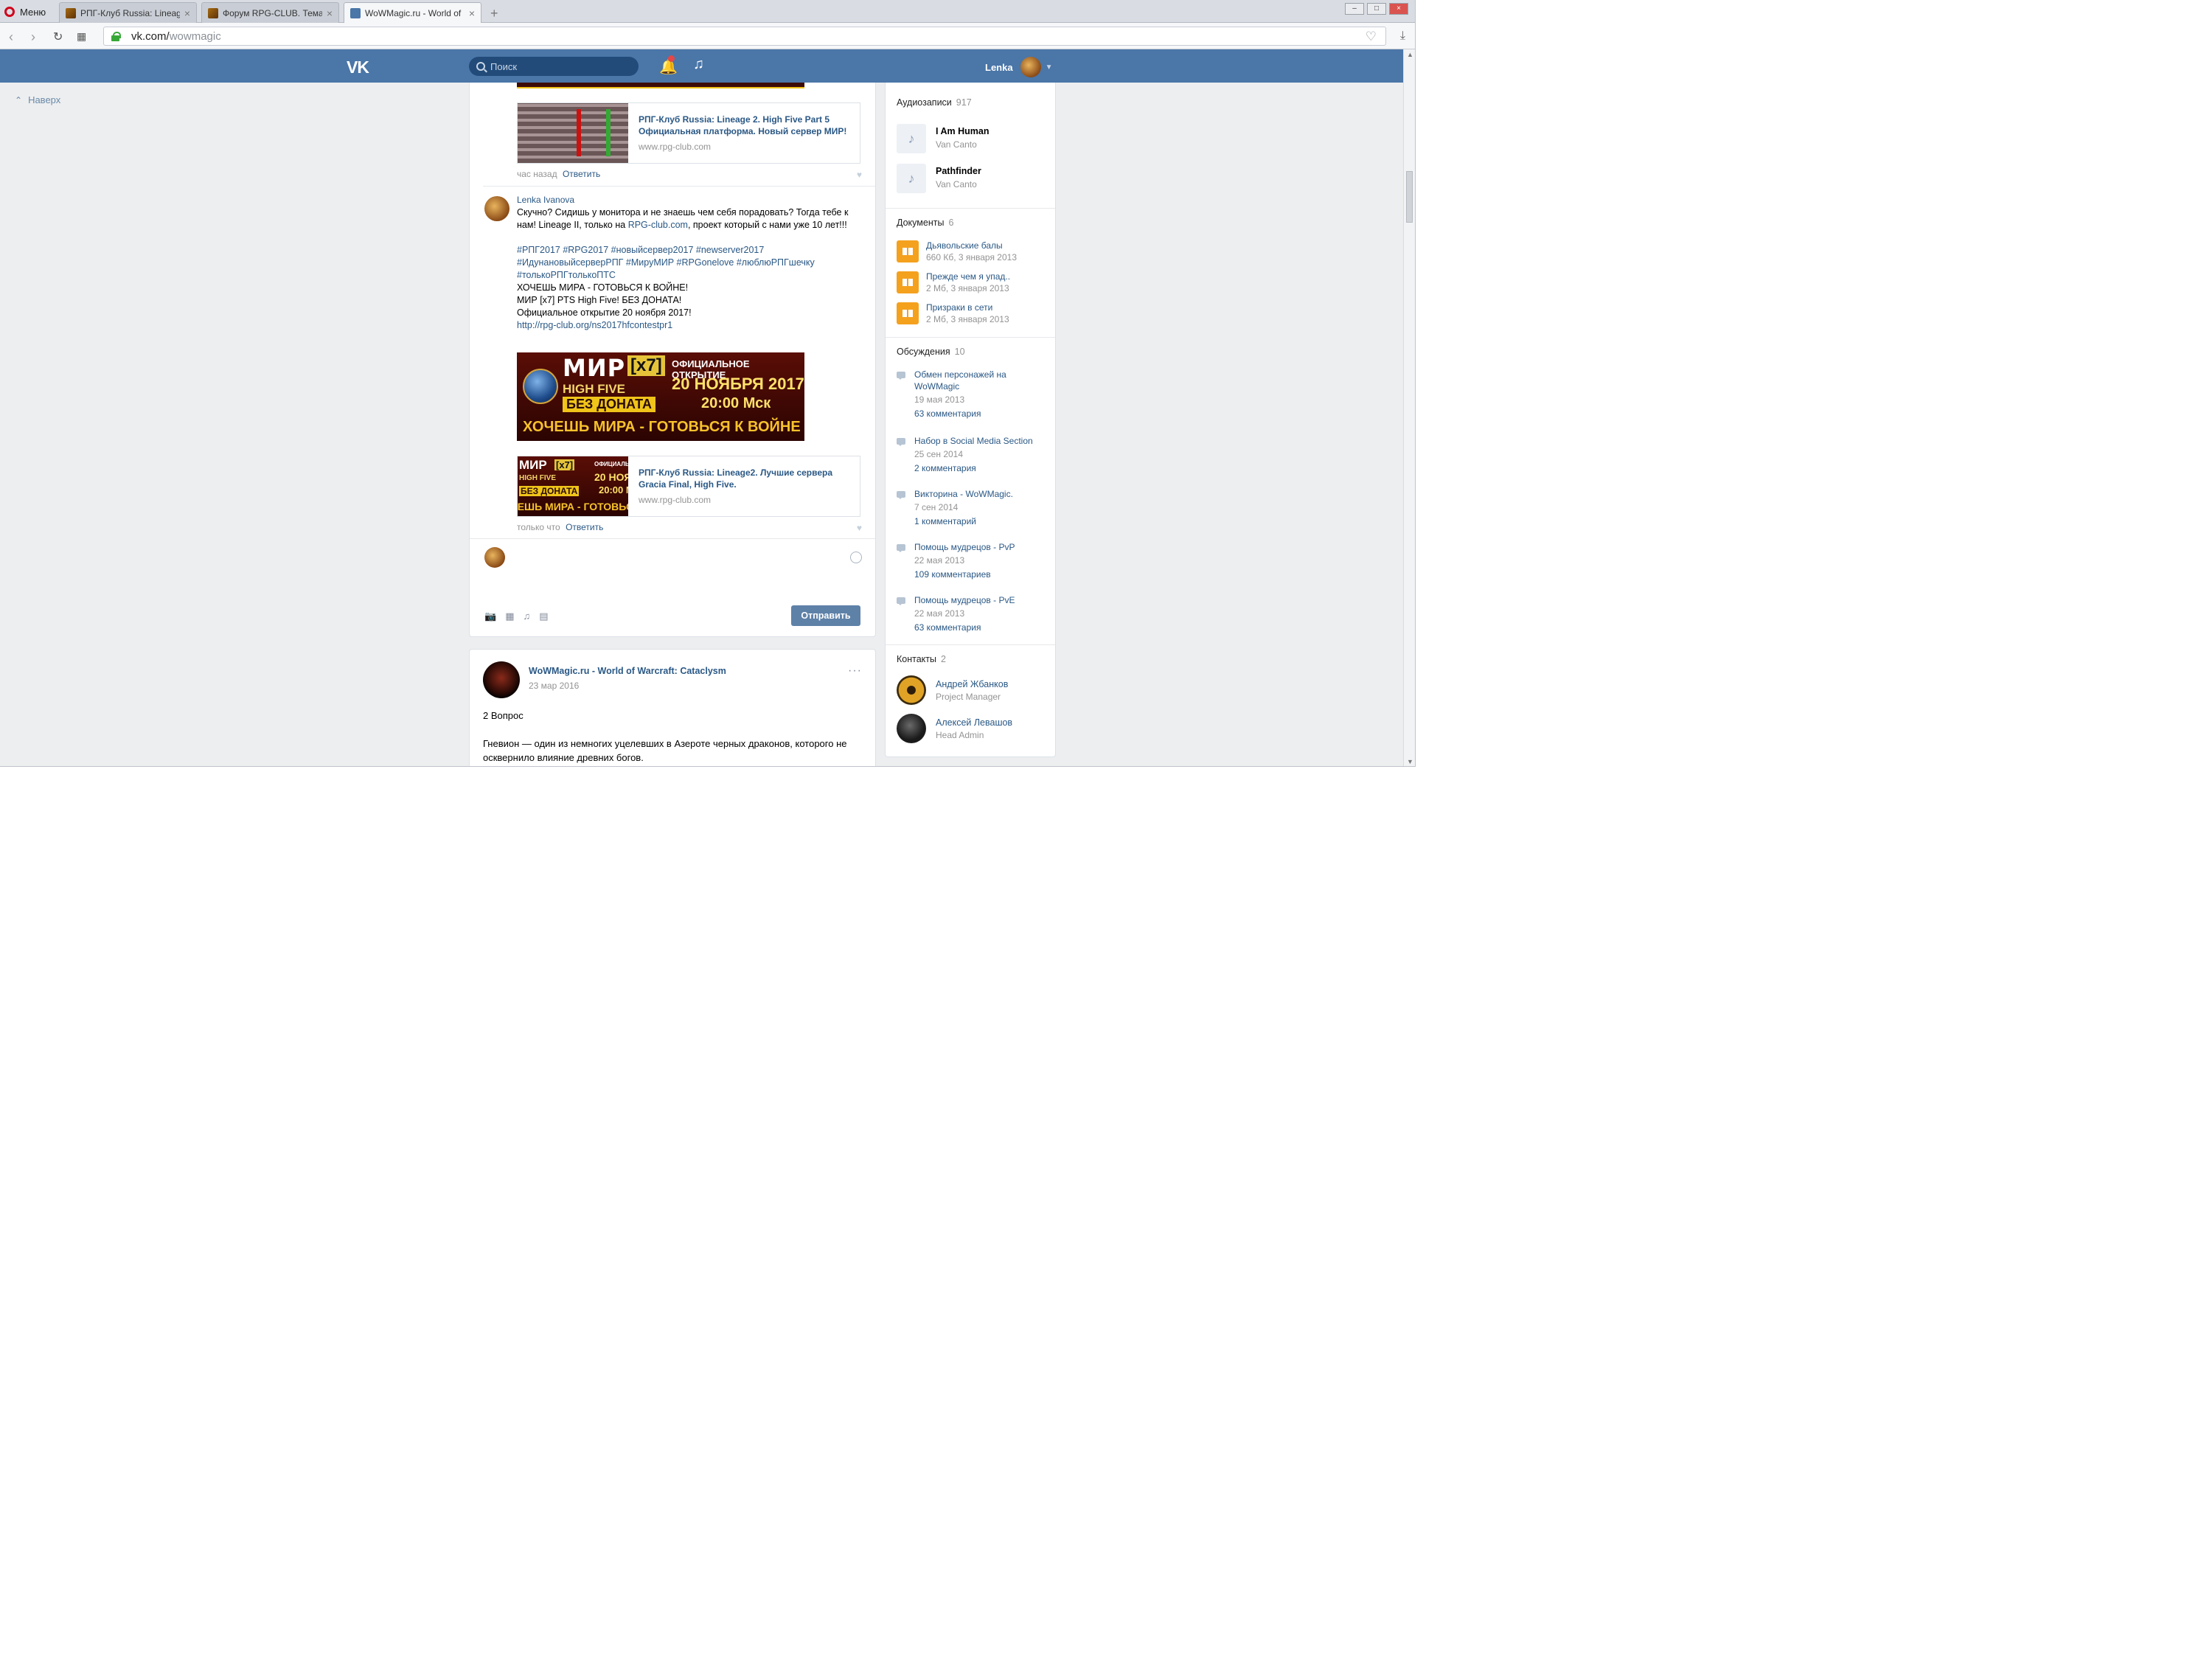  Describe the element at coordinates (1409, 407) in the screenshot. I see `page-scrollbar: ▲ ▼` at that location.